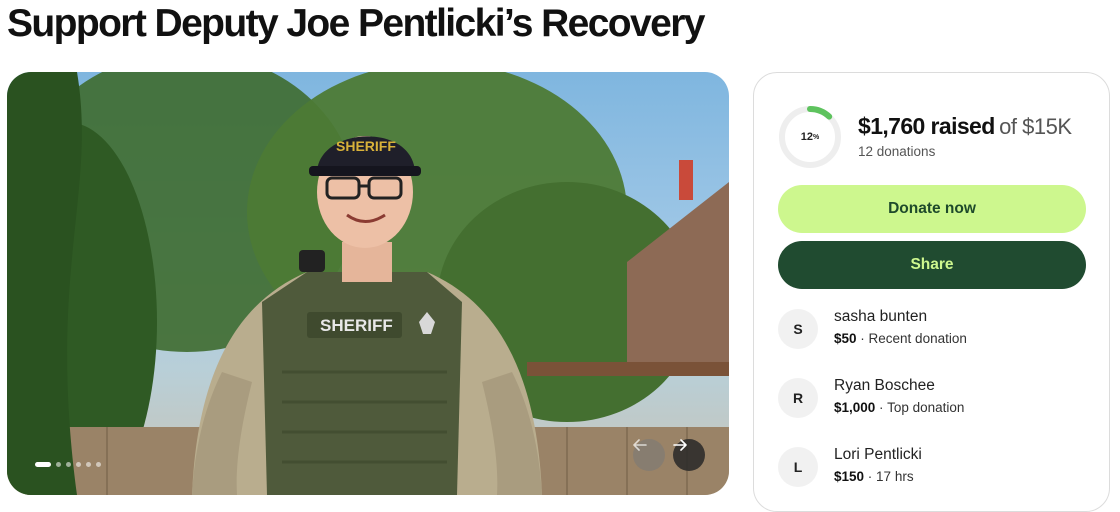  Describe the element at coordinates (816, 137) in the screenshot. I see `progress-percent-sign: %` at that location.